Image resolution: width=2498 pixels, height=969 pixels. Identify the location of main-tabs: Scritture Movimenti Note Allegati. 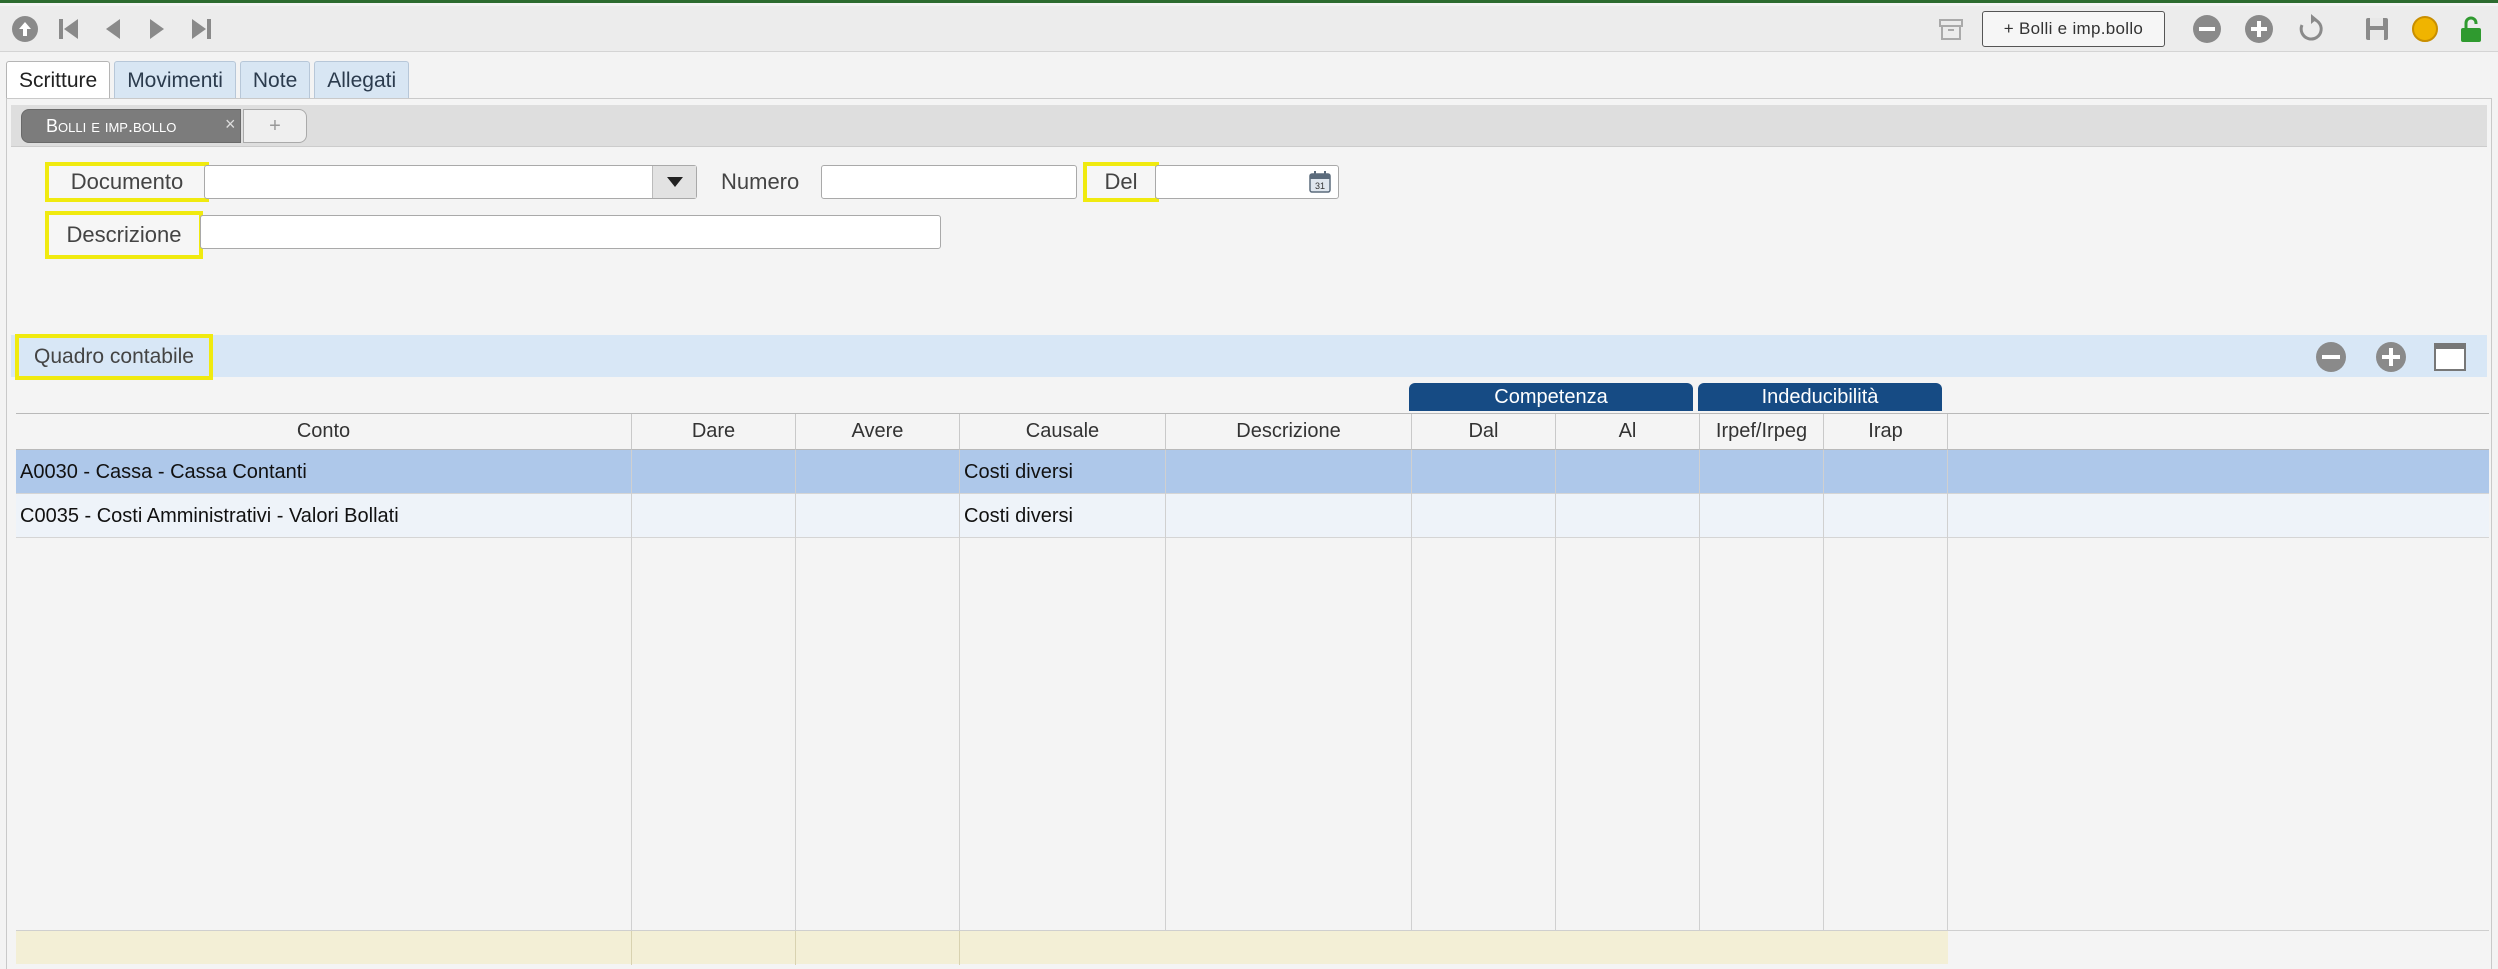
(208, 80).